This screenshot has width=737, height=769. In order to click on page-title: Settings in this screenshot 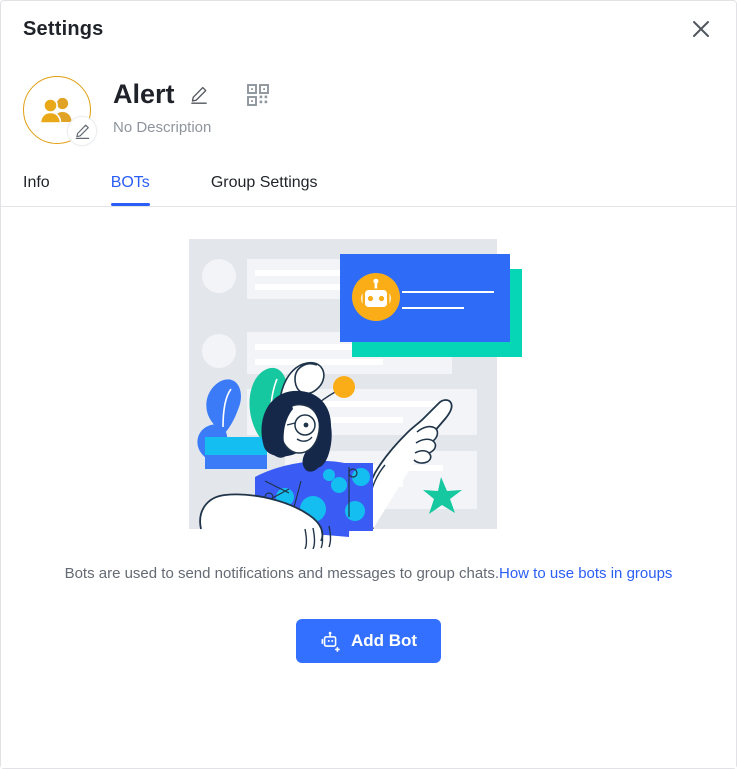, I will do `click(63, 29)`.